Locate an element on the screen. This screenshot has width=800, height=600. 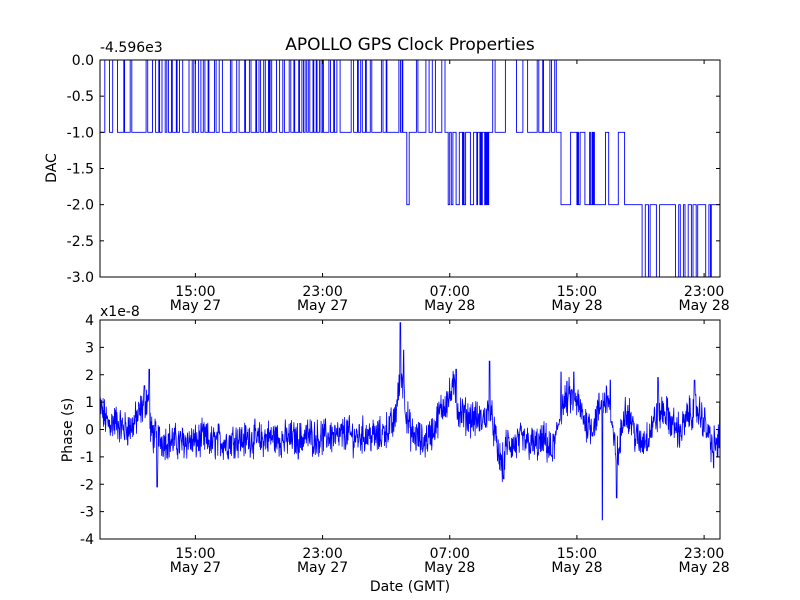
y-tick-label: -0.5 is located at coordinates (80, 97).